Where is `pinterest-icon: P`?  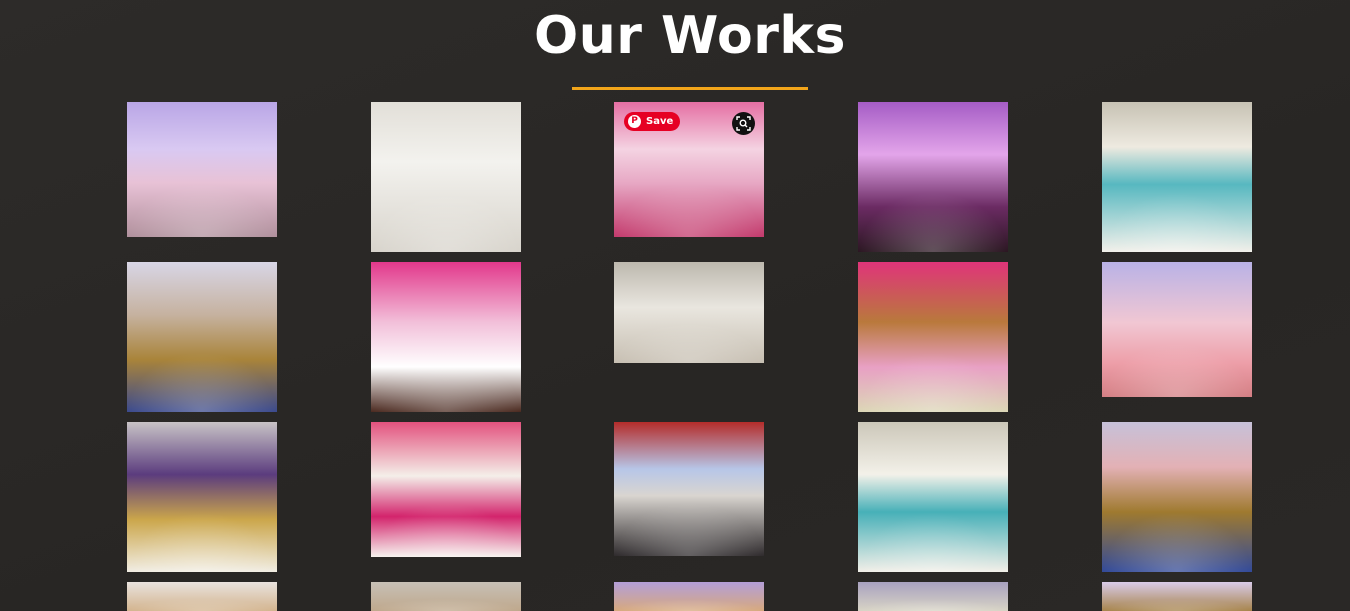 pinterest-icon: P is located at coordinates (634, 121).